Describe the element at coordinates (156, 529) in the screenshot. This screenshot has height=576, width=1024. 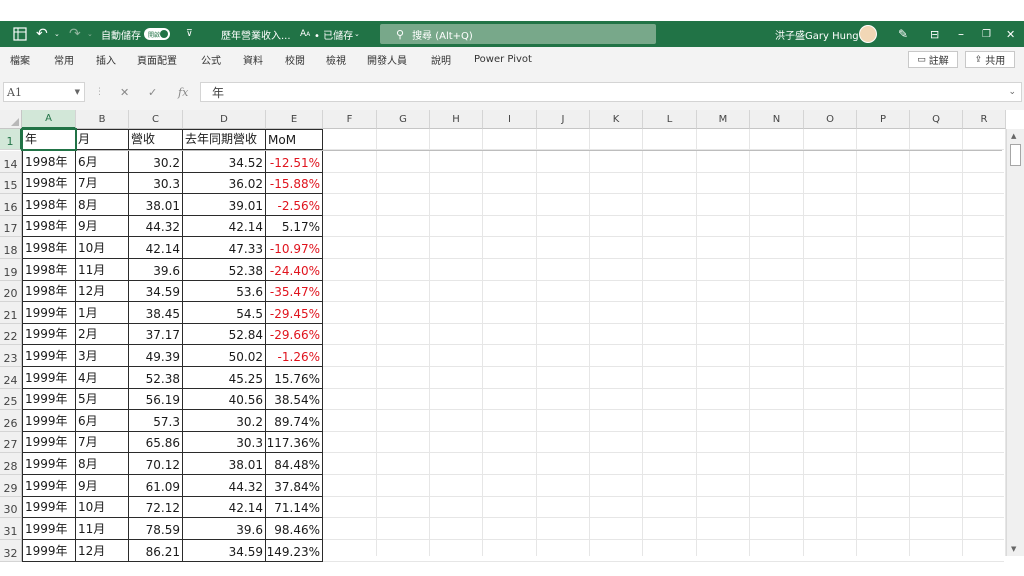
I see `cell-c31: 78.59` at that location.